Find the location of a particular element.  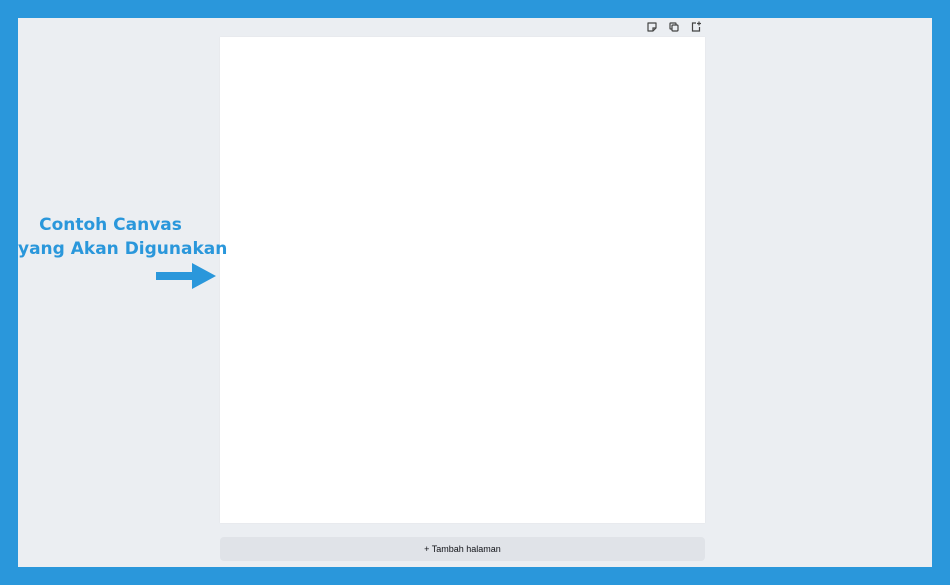

annotation-text: Contoh Canvas yang Akan Digunakan is located at coordinates (123, 237).